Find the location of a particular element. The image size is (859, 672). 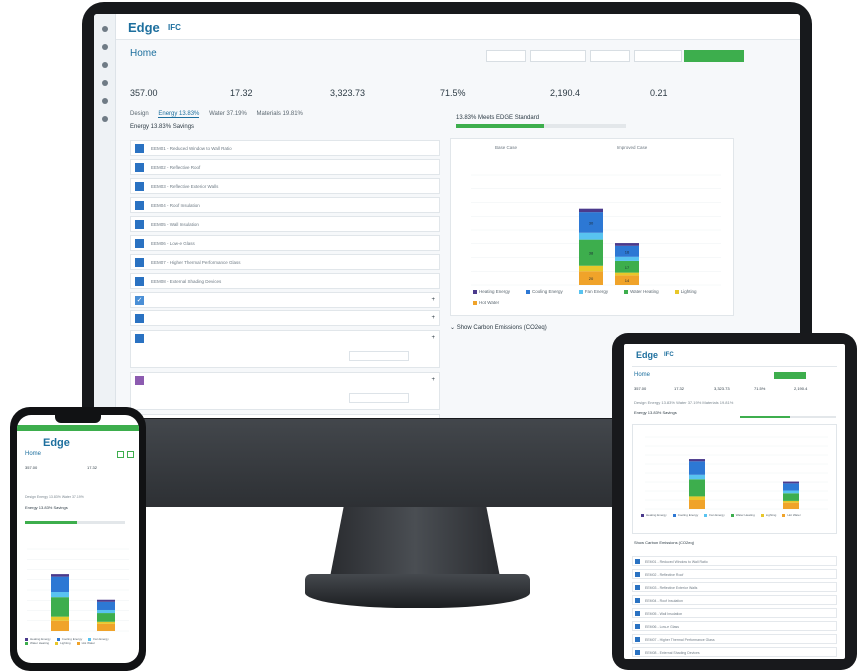

measure-label: EEM08 - External Shading Devices is located at coordinates (186, 281).